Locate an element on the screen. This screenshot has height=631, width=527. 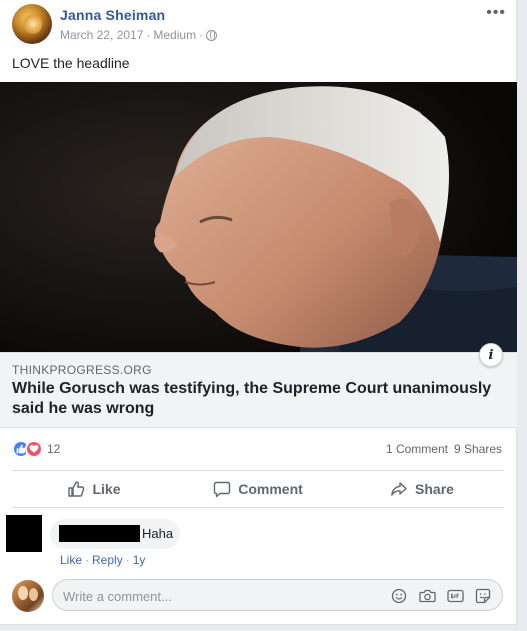
comment-like-link: Like is located at coordinates (71, 560).